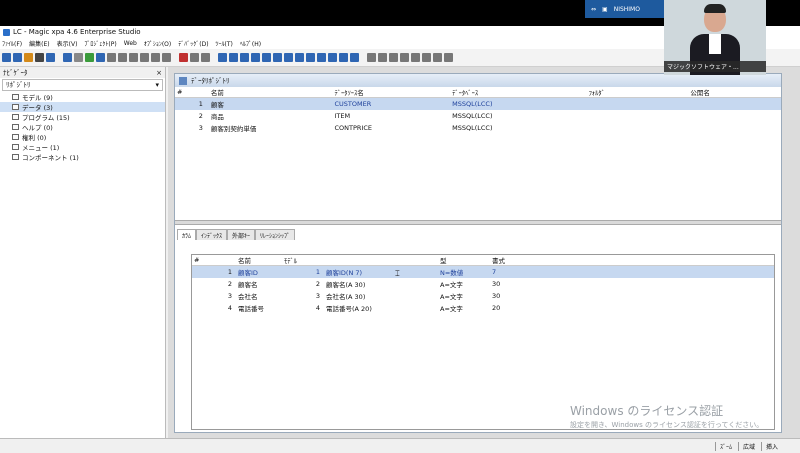 This screenshot has height=453, width=800. I want to click on columns-grid-header: # 名前 ﾓﾃﾞﾙ 型書式, so click(483, 260).